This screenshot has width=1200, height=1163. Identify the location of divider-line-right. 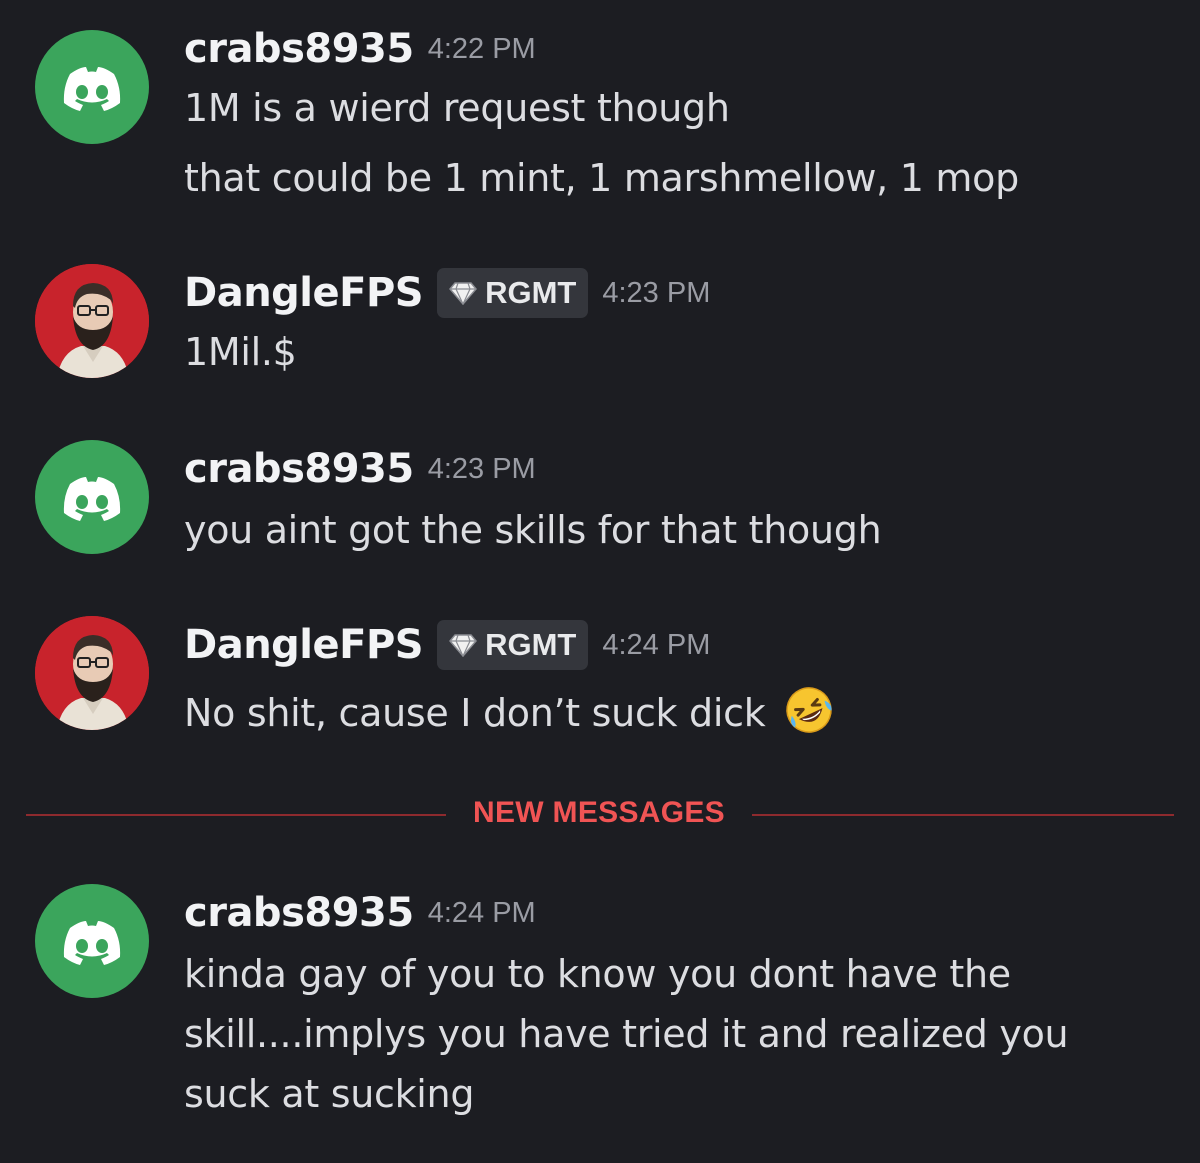
(963, 815).